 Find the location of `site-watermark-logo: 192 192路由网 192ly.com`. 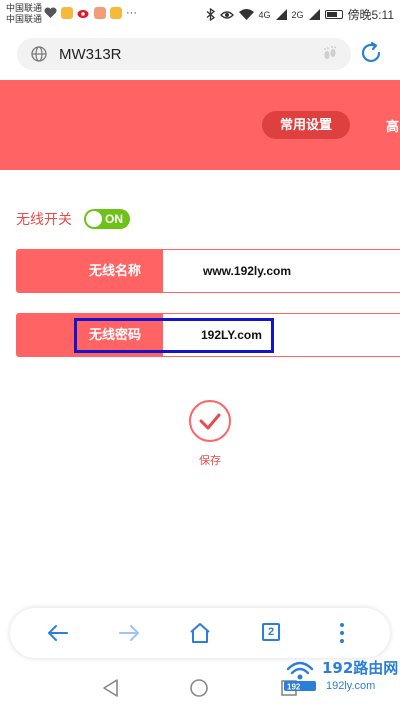

site-watermark-logo: 192 192路由网 192ly.com is located at coordinates (341, 675).